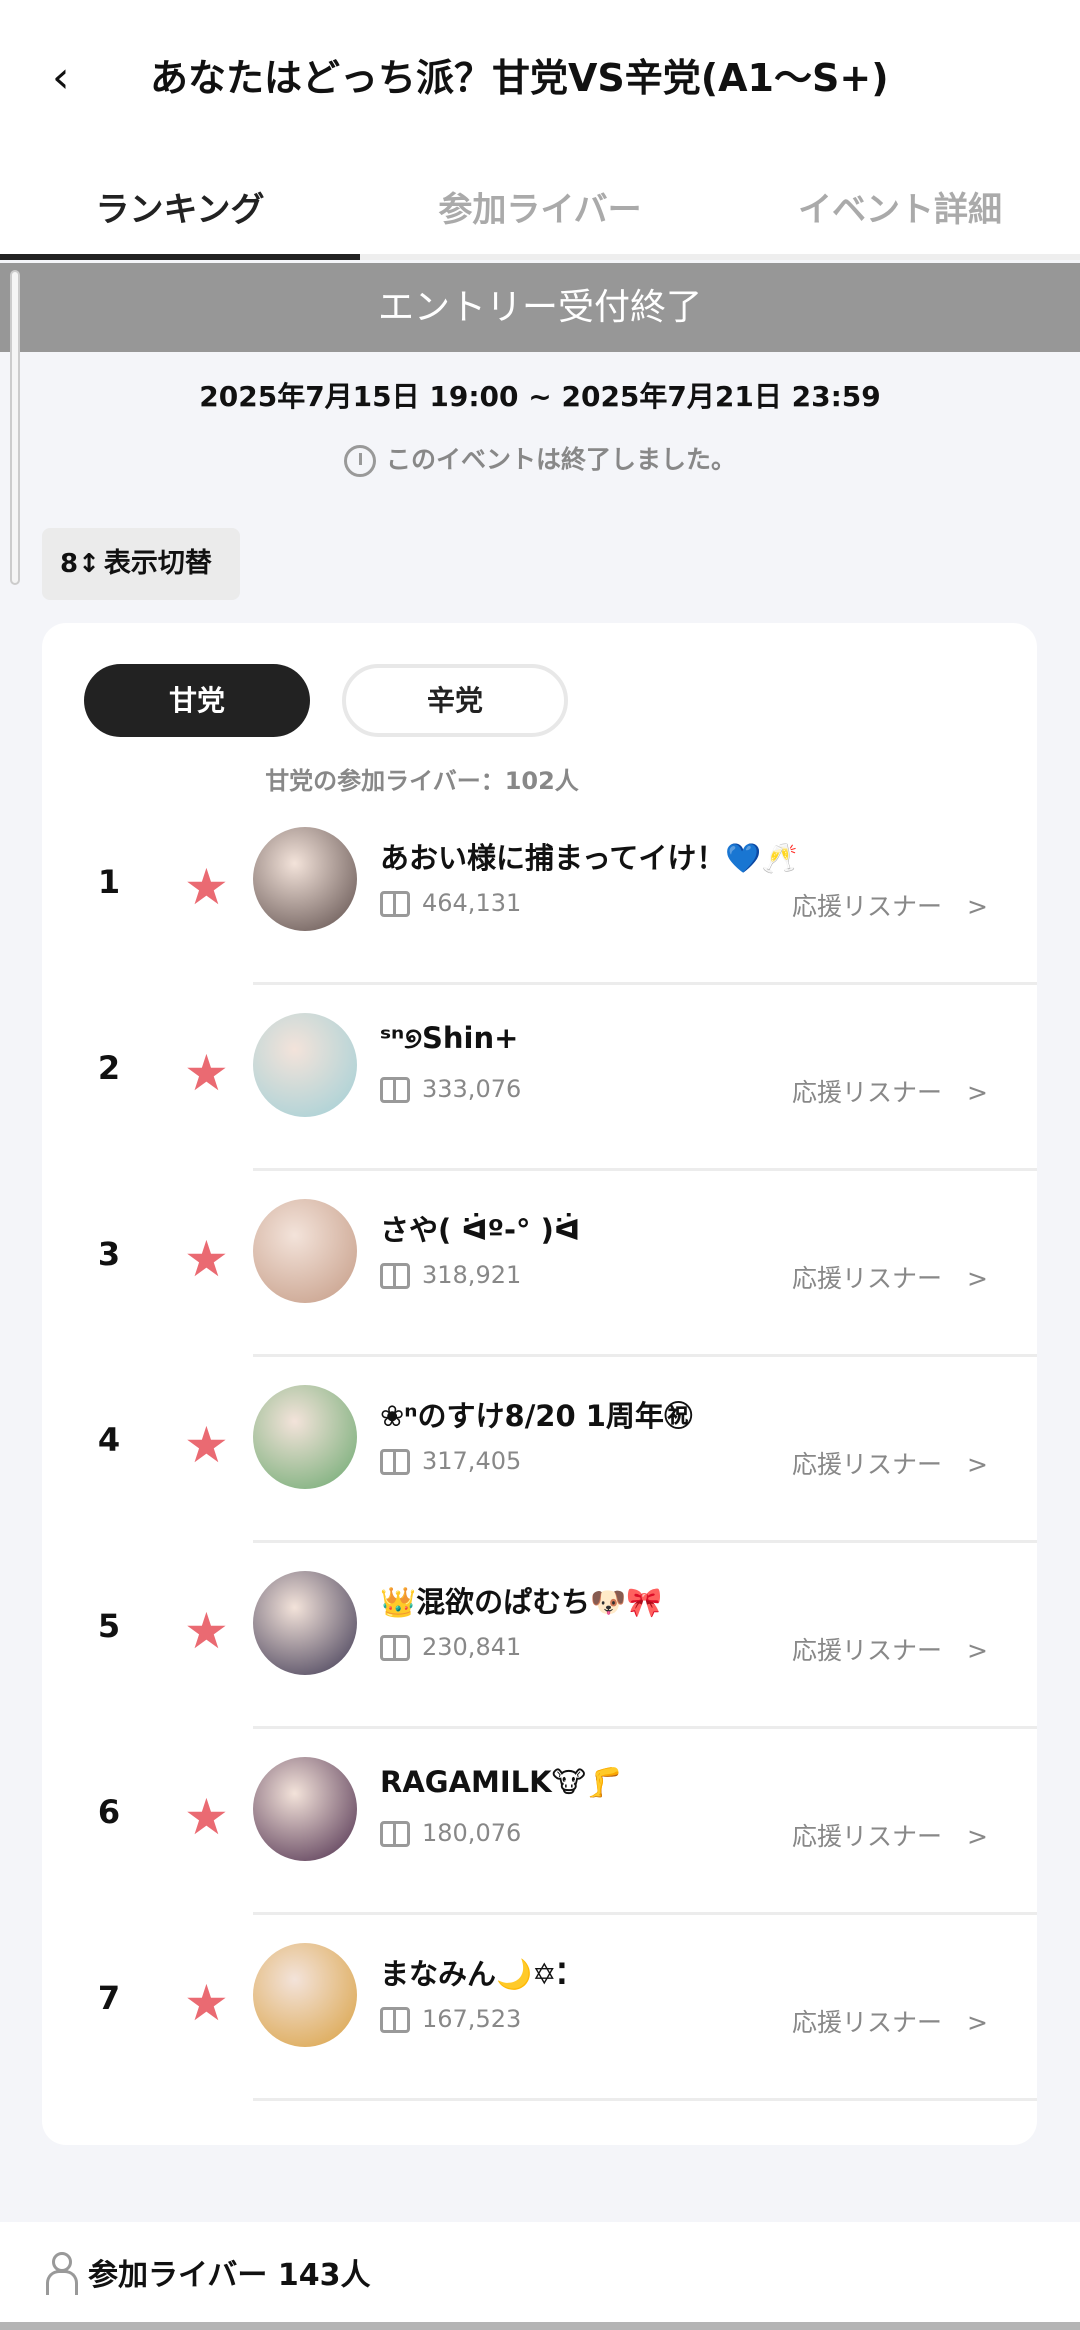 This screenshot has width=1080, height=2330. I want to click on liver-name: RAGAMILK🐮🦵, so click(501, 1782).